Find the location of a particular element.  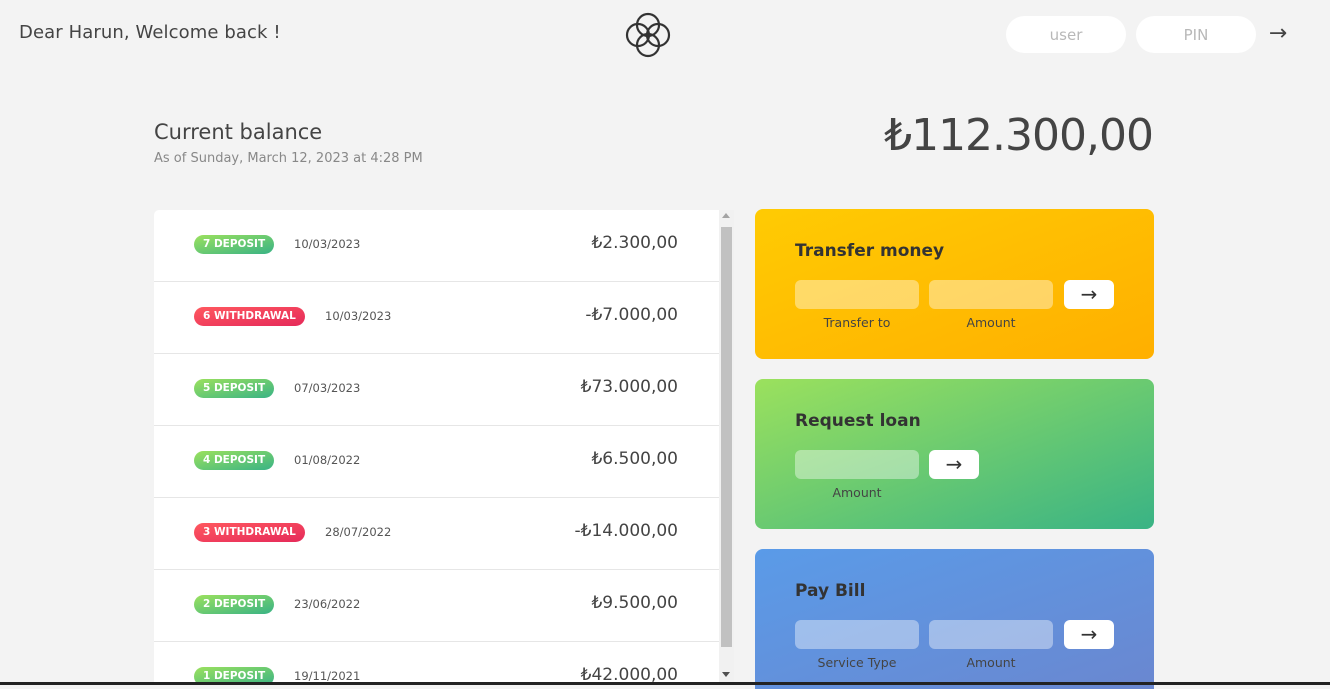

movement-row: 7 deposit 10/03/2023 ₺2.300,00 is located at coordinates (436, 246).